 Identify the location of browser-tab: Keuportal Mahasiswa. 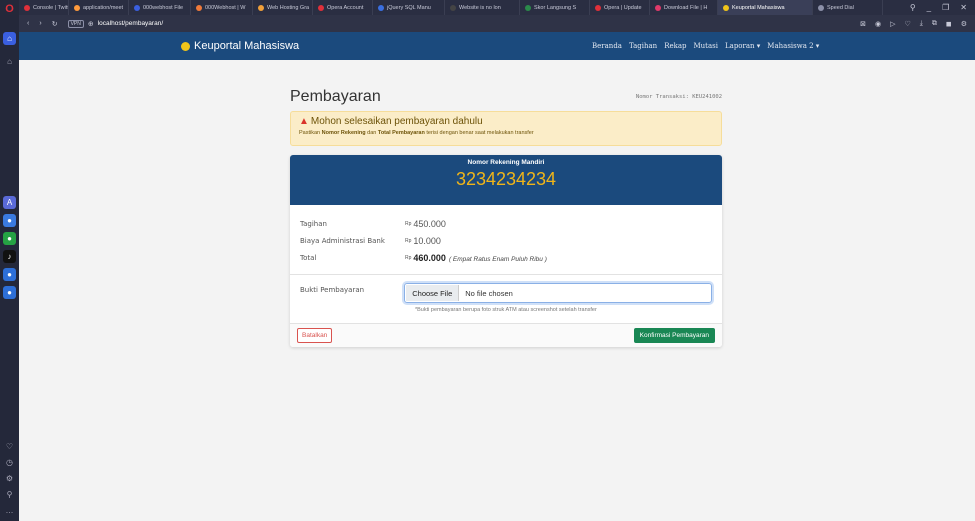
(765, 7).